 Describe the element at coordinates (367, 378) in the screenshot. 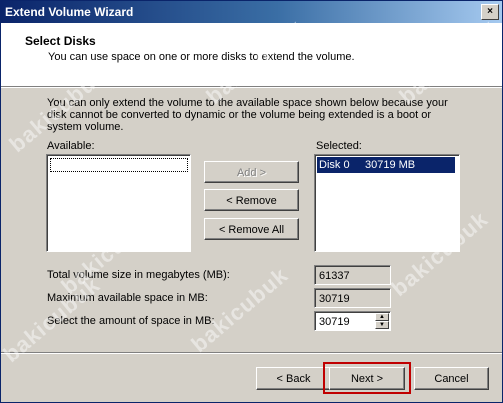

I see `next-highlight-box` at that location.